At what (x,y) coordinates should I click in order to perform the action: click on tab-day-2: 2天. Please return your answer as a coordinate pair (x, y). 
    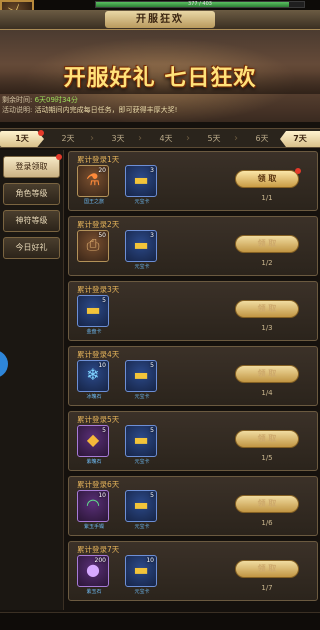
    Looking at the image, I should click on (68, 139).